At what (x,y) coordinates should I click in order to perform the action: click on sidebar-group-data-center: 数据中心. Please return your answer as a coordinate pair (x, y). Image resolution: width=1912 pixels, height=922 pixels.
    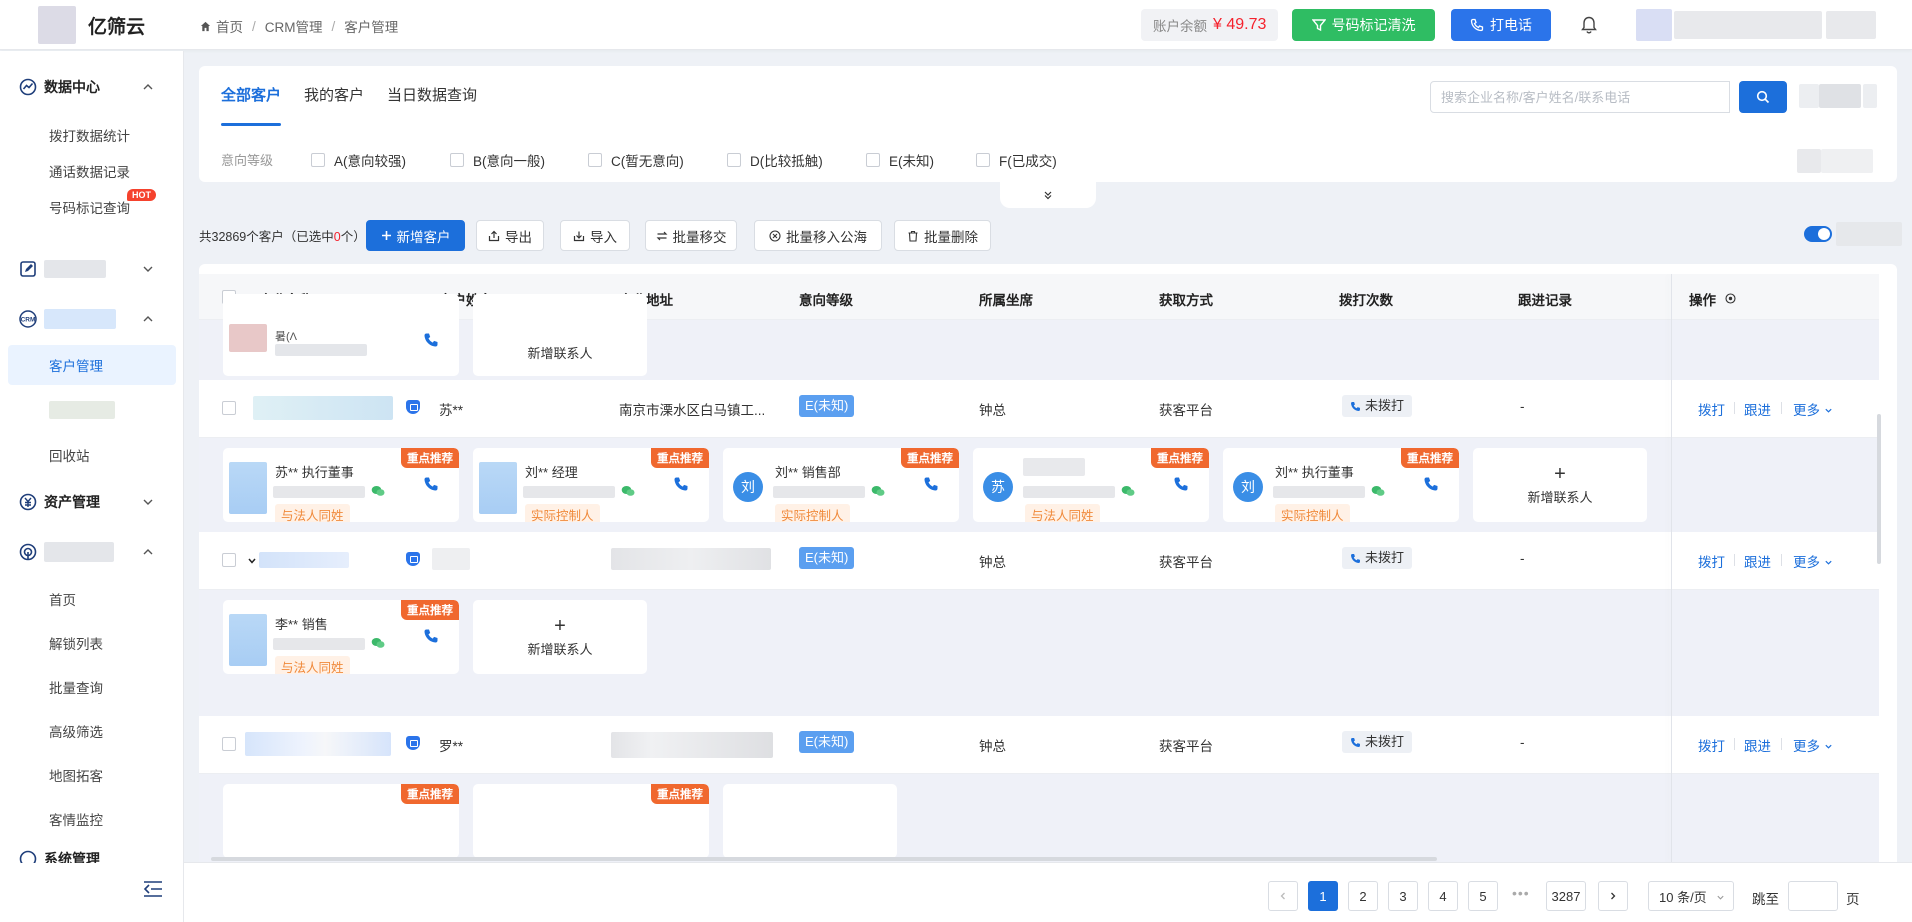
    Looking at the image, I should click on (92, 87).